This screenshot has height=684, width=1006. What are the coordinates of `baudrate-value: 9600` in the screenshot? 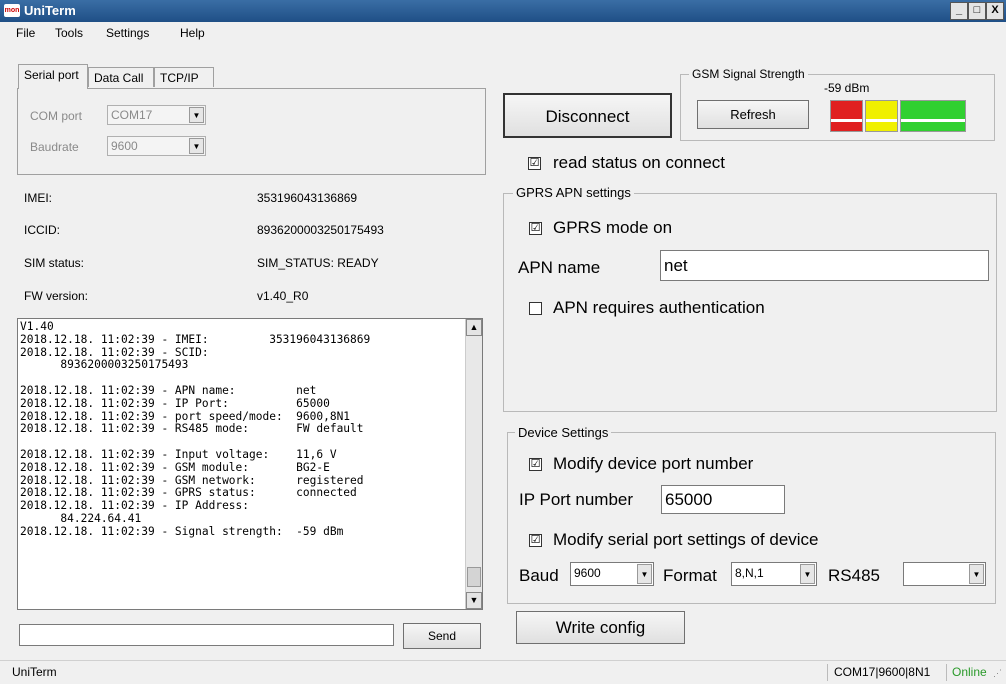 It's located at (124, 146).